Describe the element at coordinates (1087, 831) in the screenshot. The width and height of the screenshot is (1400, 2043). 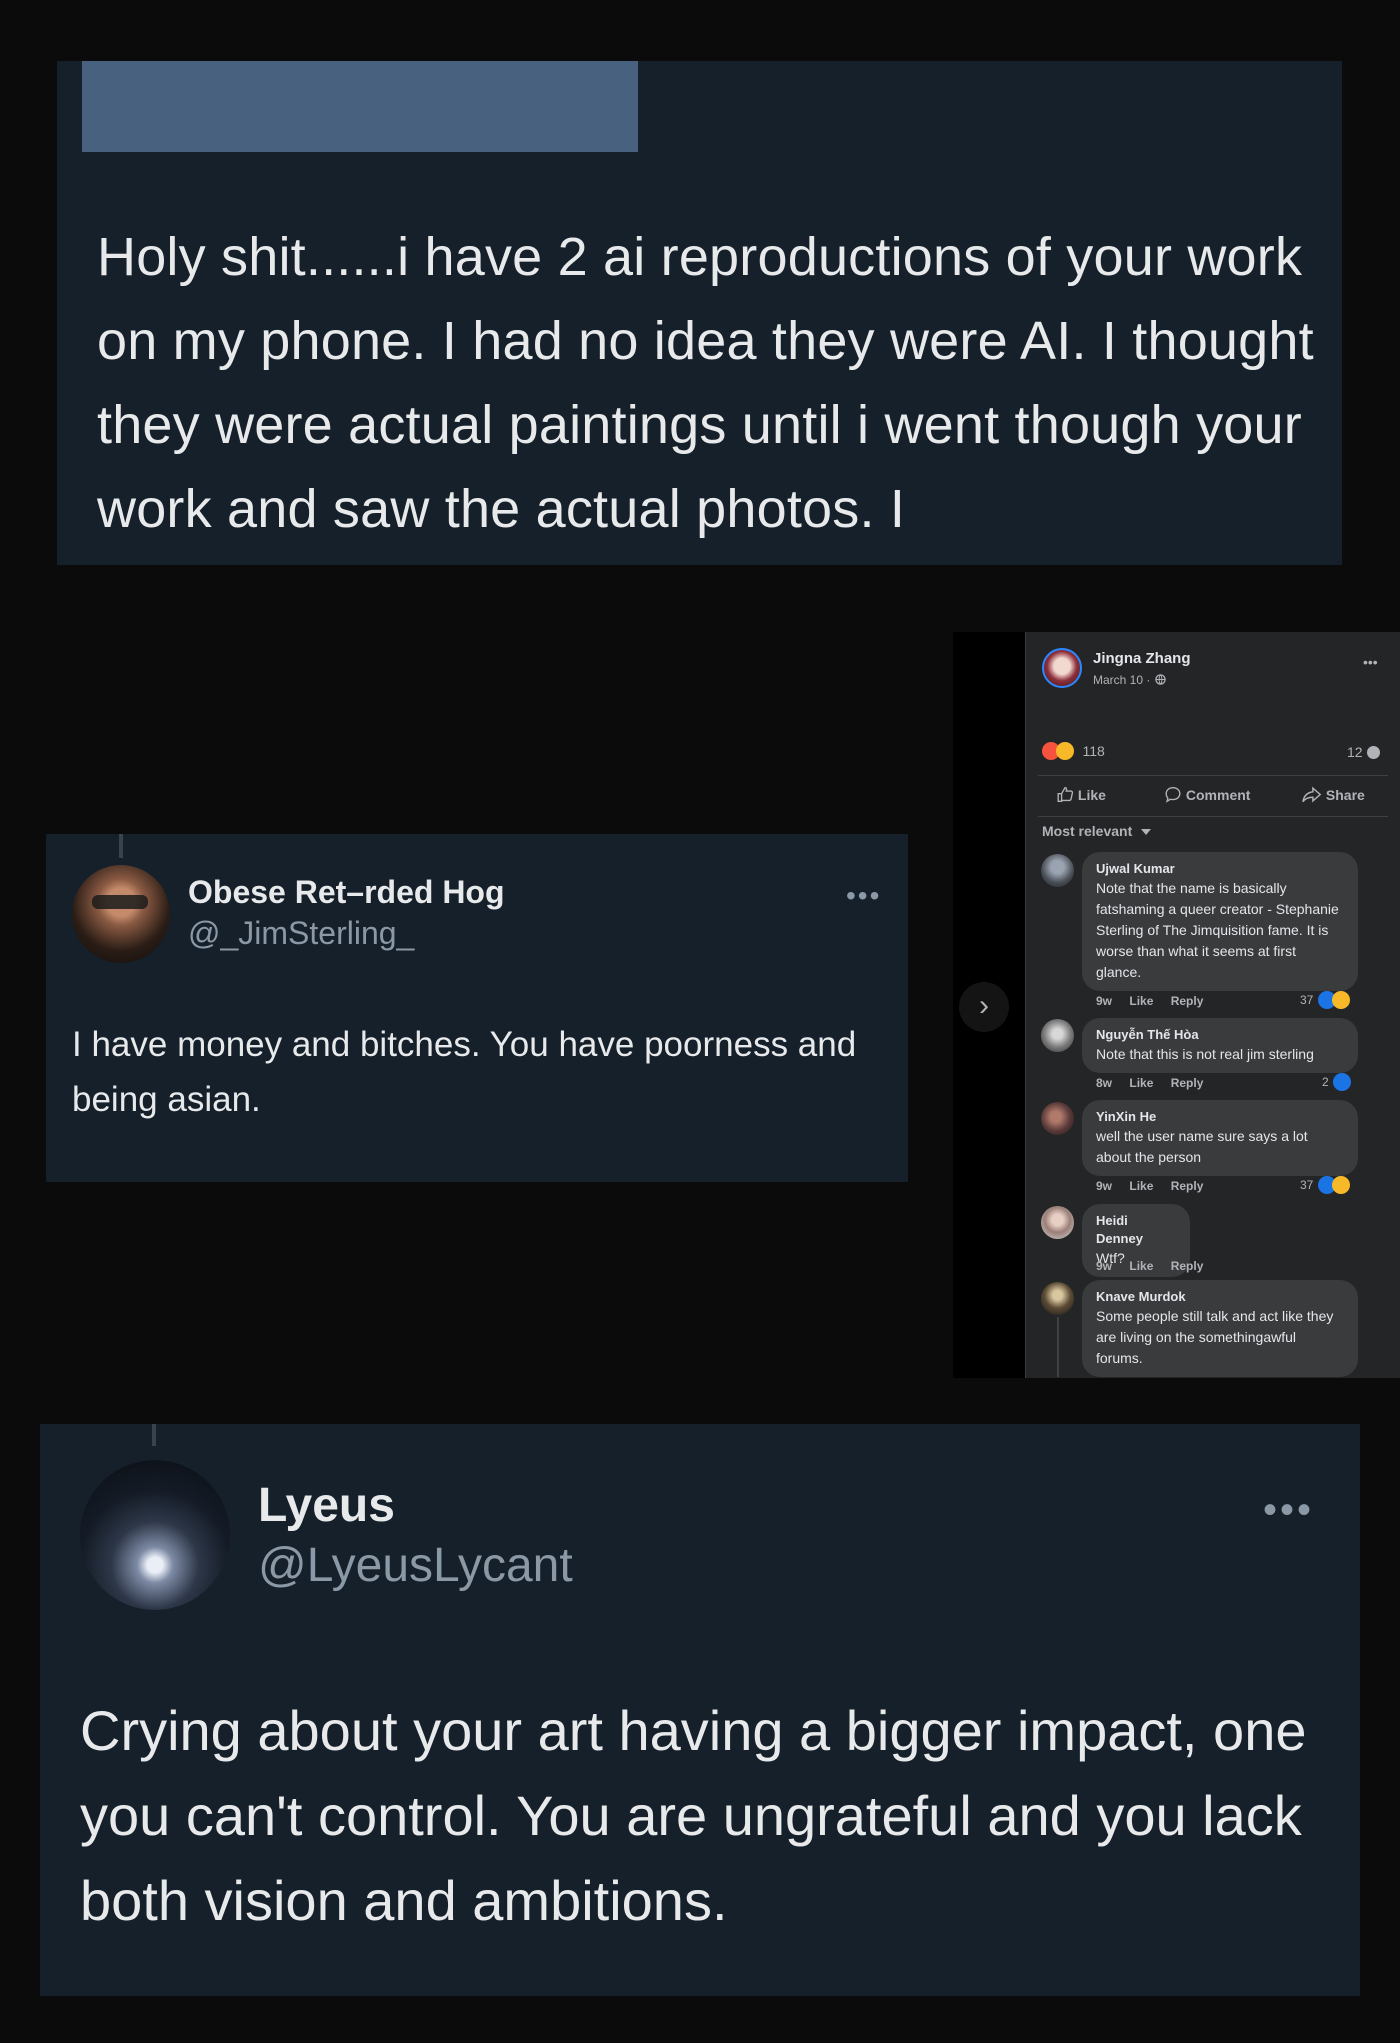
I see `sort-label: Most relevant` at that location.